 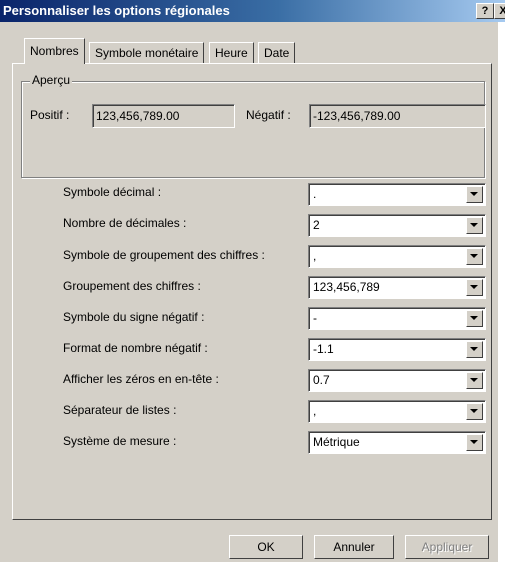 I want to click on digit-grouping-value: 123,456,789, so click(x=346, y=287).